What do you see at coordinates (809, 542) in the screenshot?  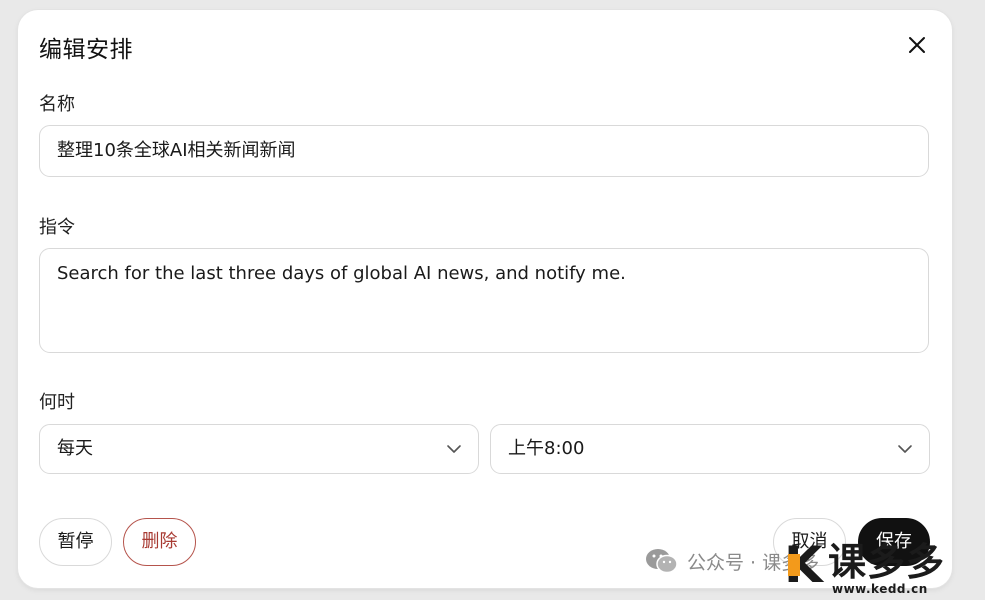 I see `cancel-button: 取消` at bounding box center [809, 542].